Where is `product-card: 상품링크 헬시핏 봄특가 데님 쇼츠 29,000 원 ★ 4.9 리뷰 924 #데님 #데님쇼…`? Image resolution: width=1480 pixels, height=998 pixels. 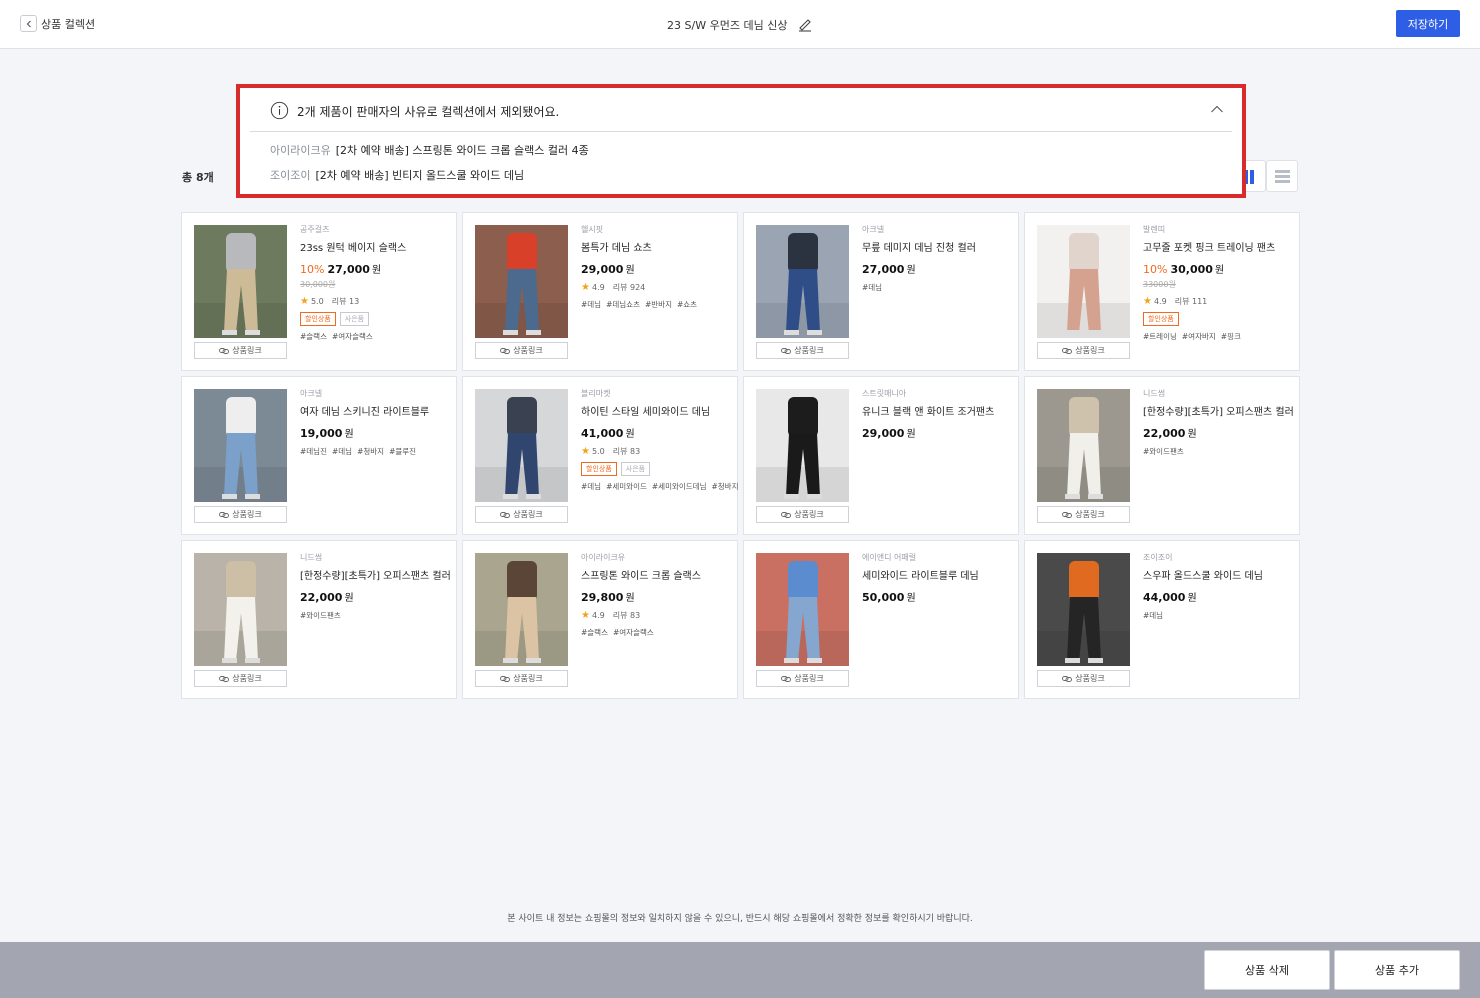 product-card: 상품링크 헬시핏 봄특가 데님 쇼츠 29,000 원 ★ 4.9 리뷰 924 #데님 #데님쇼… is located at coordinates (600, 291).